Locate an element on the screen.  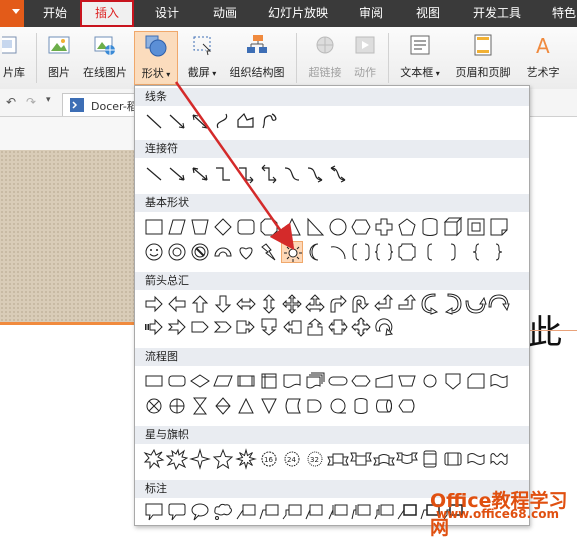
oval-callout-shape is located at coordinates (200, 512).